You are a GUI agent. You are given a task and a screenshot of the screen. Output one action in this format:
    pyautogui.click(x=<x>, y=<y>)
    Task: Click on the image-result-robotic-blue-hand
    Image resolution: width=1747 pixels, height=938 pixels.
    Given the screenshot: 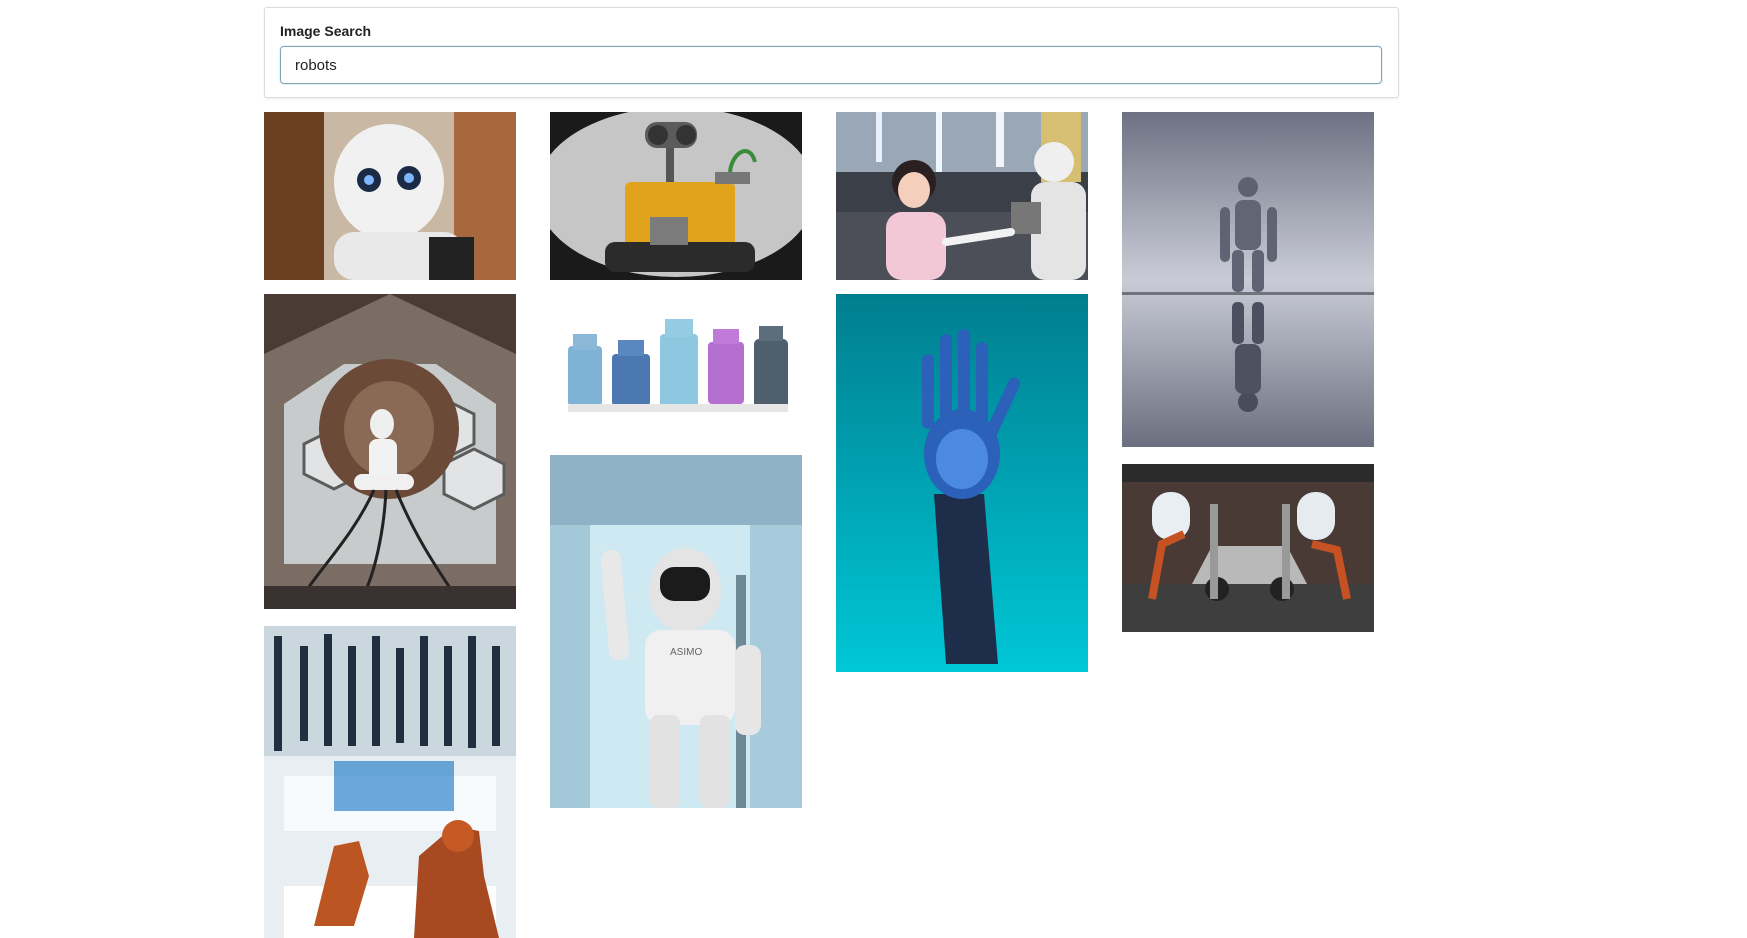 What is the action you would take?
    pyautogui.click(x=962, y=483)
    